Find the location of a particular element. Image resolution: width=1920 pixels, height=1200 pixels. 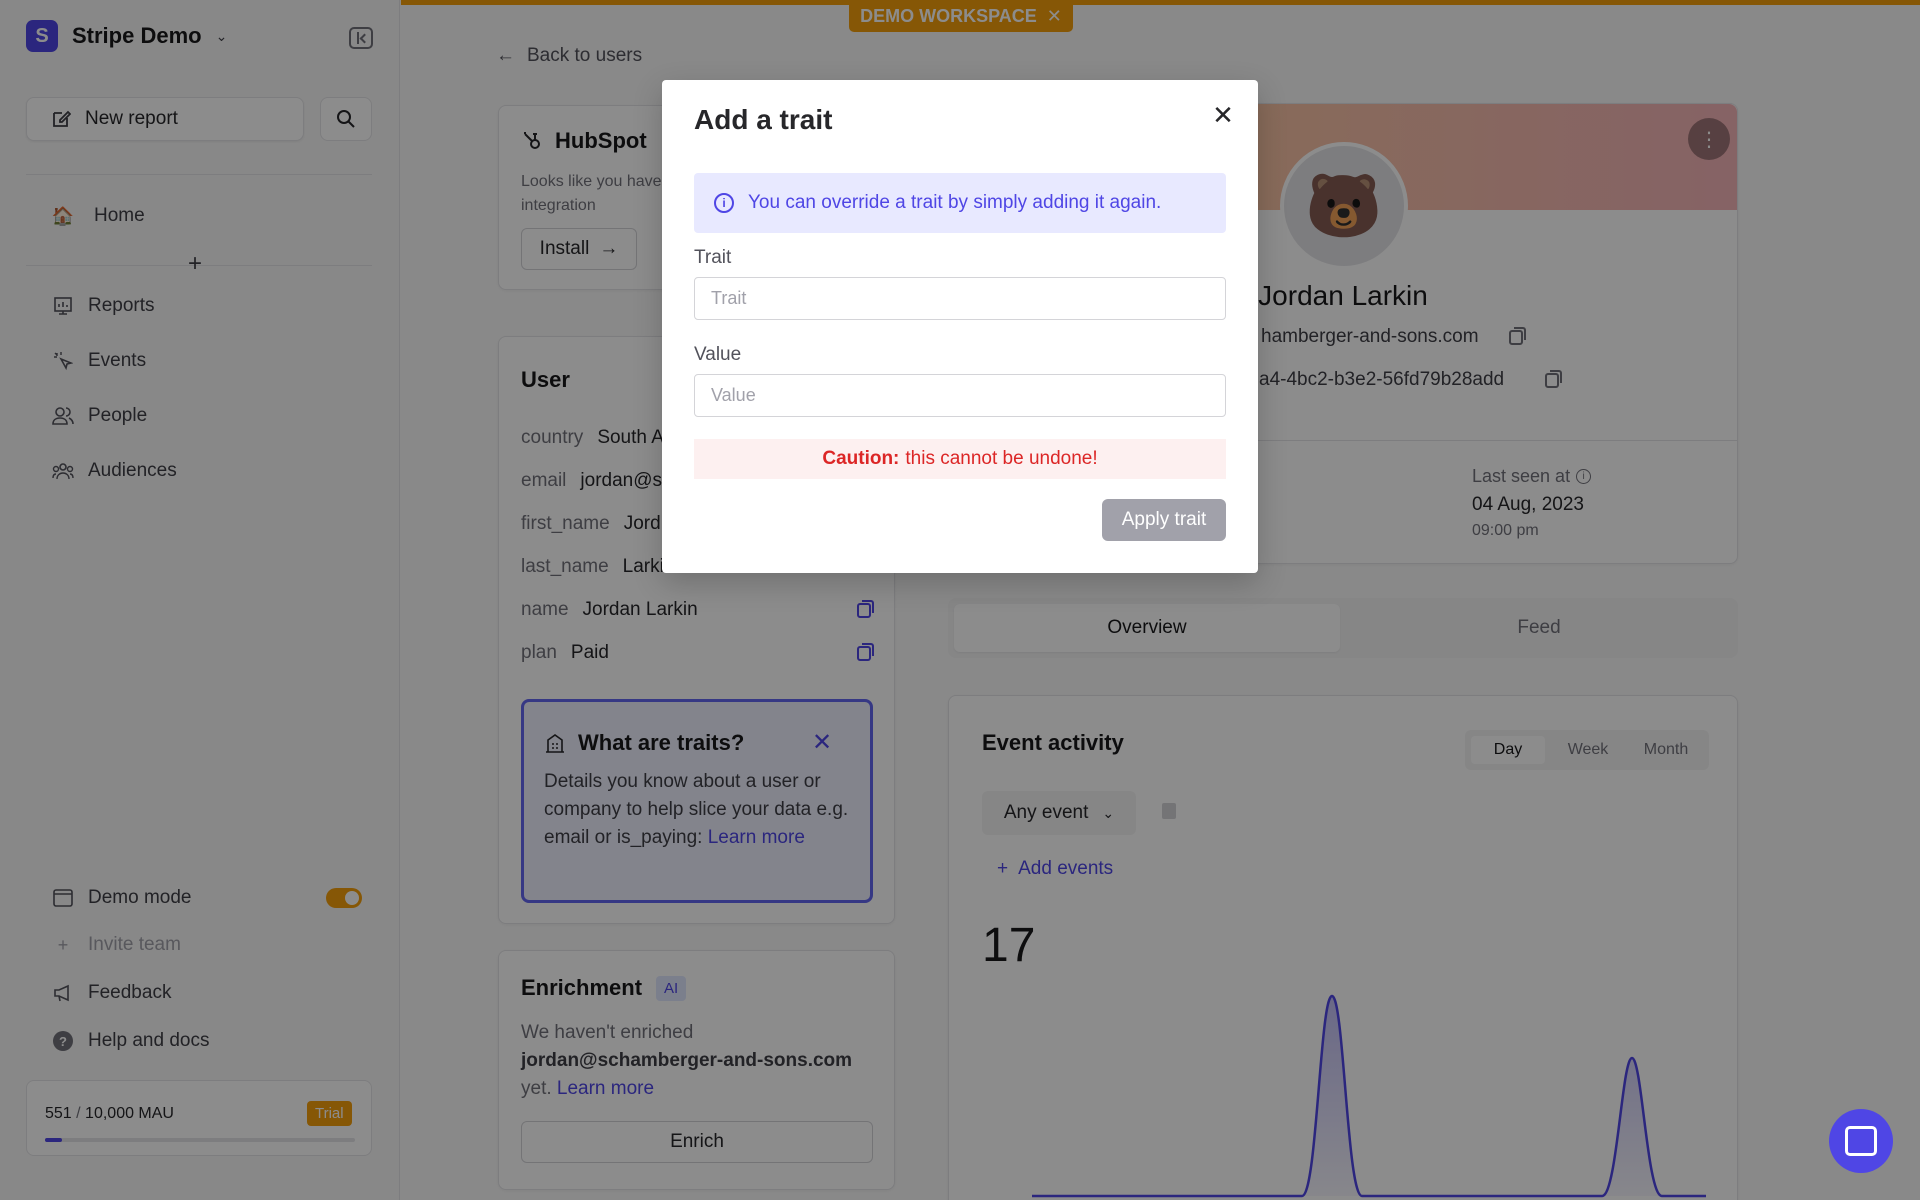

caution-banner: Caution: this cannot be undone! is located at coordinates (960, 459).